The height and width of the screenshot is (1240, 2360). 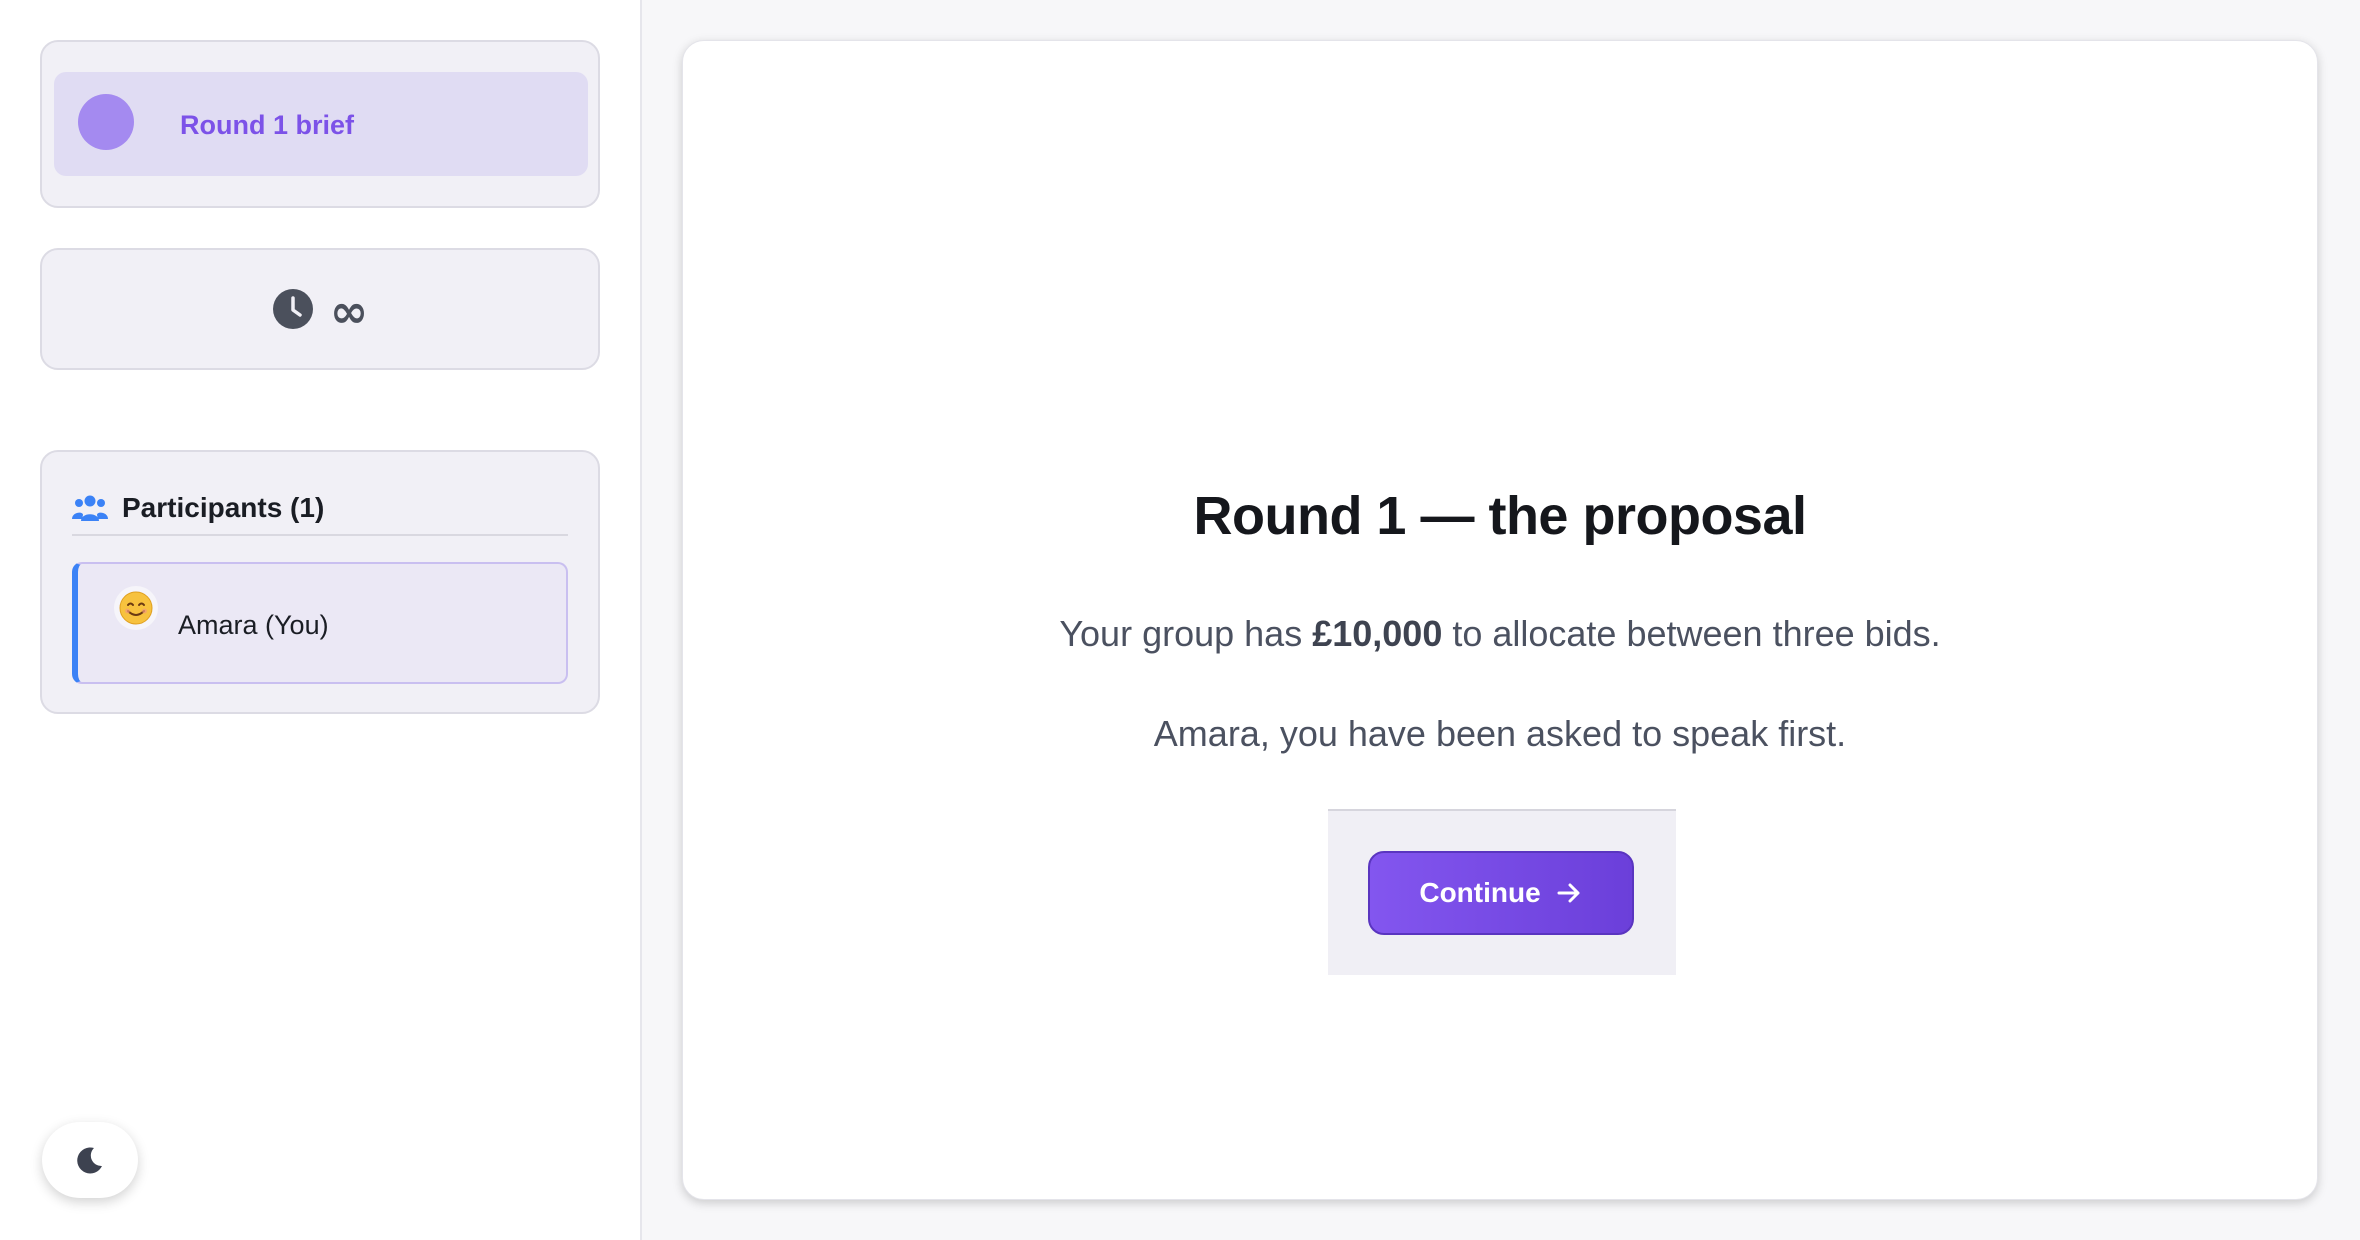 What do you see at coordinates (253, 625) in the screenshot?
I see `participant-name: Amara (You)` at bounding box center [253, 625].